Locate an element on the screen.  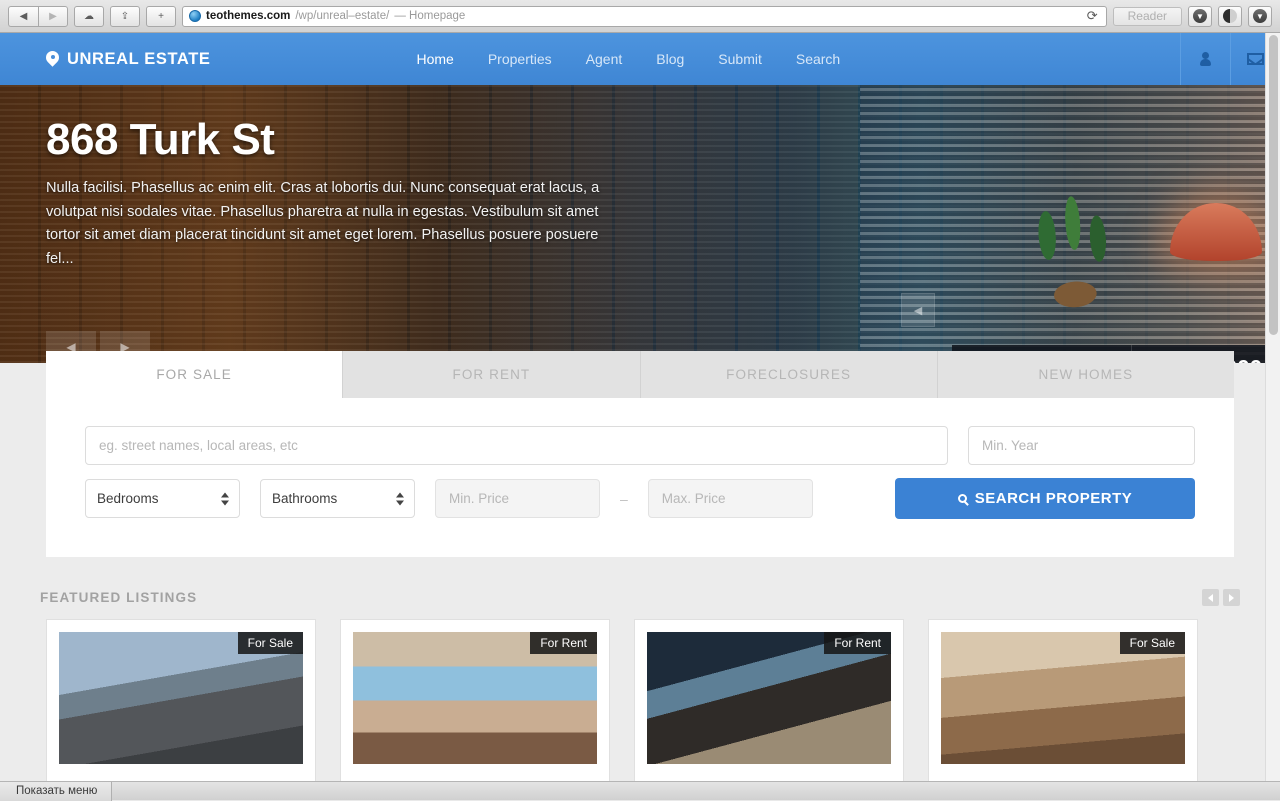
bedrooms-select: Bedrooms is located at coordinates (162, 498).